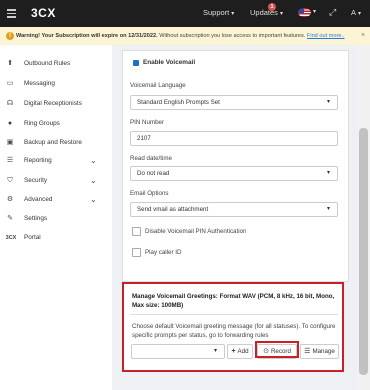 Image resolution: width=370 pixels, height=390 pixels. I want to click on plus-icon: +, so click(233, 351).